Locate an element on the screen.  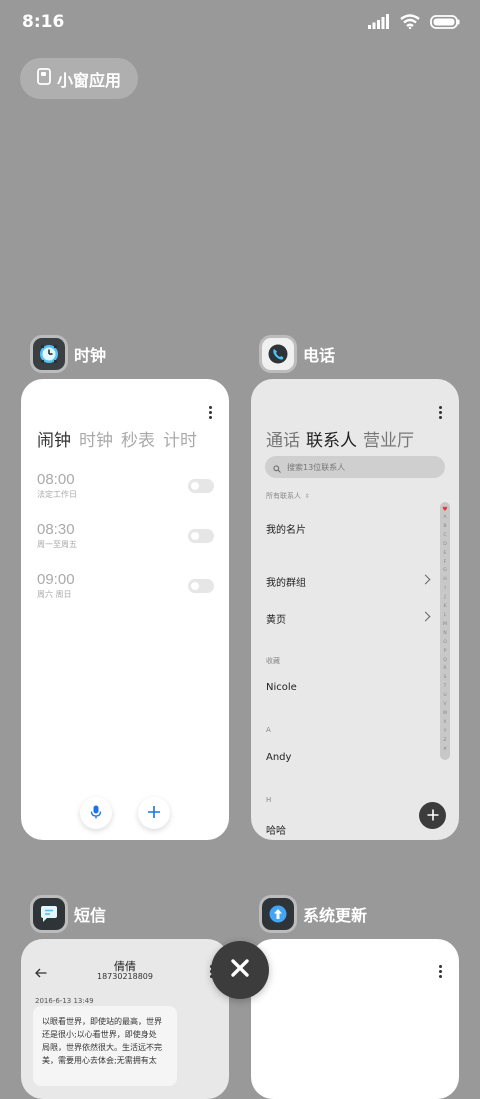
status-time: 8:16 is located at coordinates (43, 22).